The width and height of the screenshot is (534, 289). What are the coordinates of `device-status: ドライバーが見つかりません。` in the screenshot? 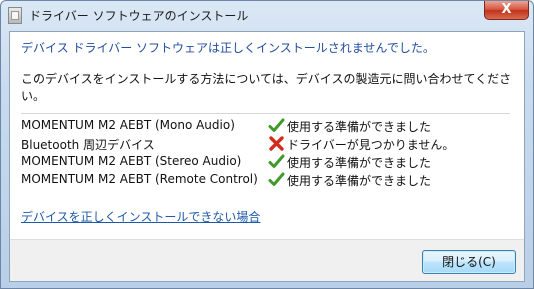 It's located at (371, 145).